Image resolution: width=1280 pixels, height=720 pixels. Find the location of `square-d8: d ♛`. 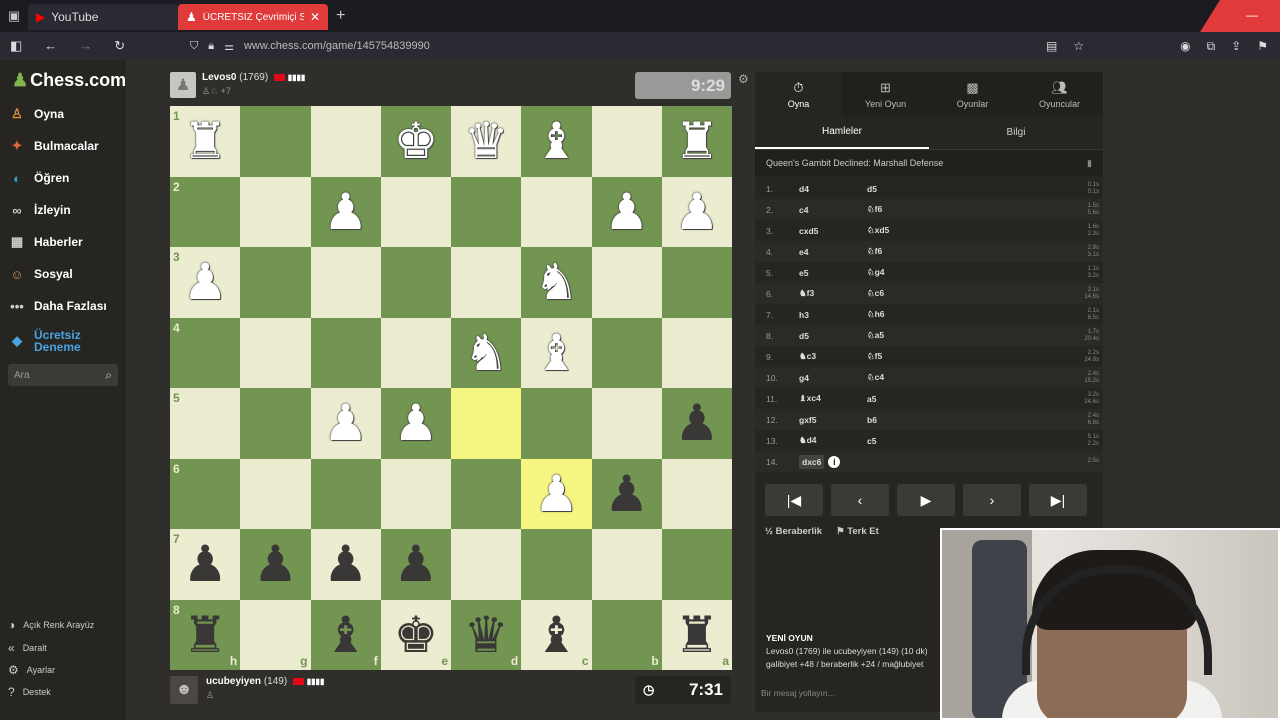

square-d8: d ♛ is located at coordinates (486, 634).